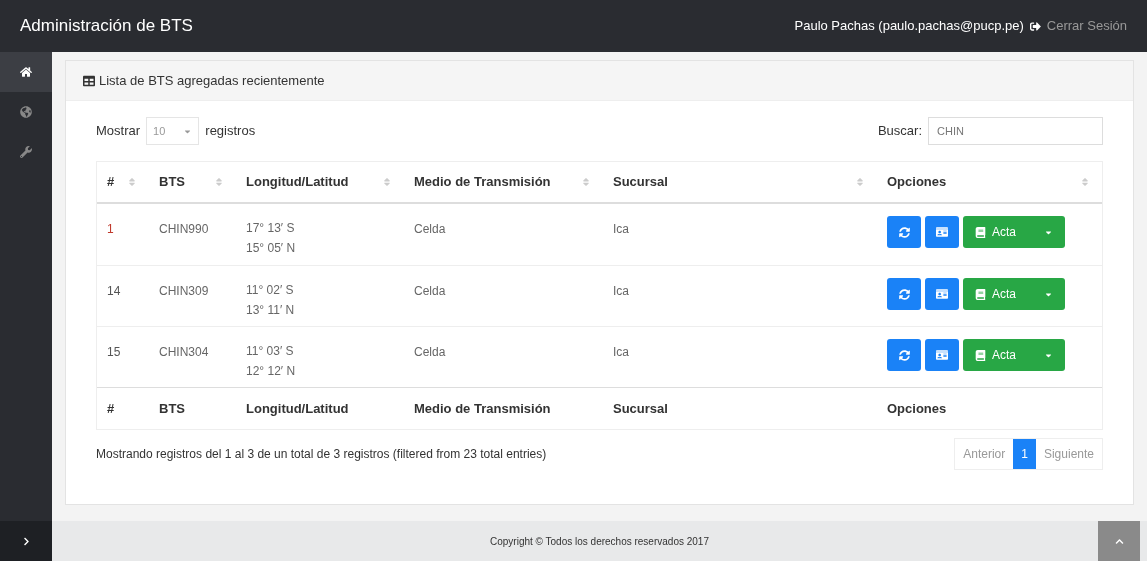  I want to click on table-info: Mostrando registros del 1 al 3 de un total de 3 registros (filtered from 23 total entries), so click(321, 454).